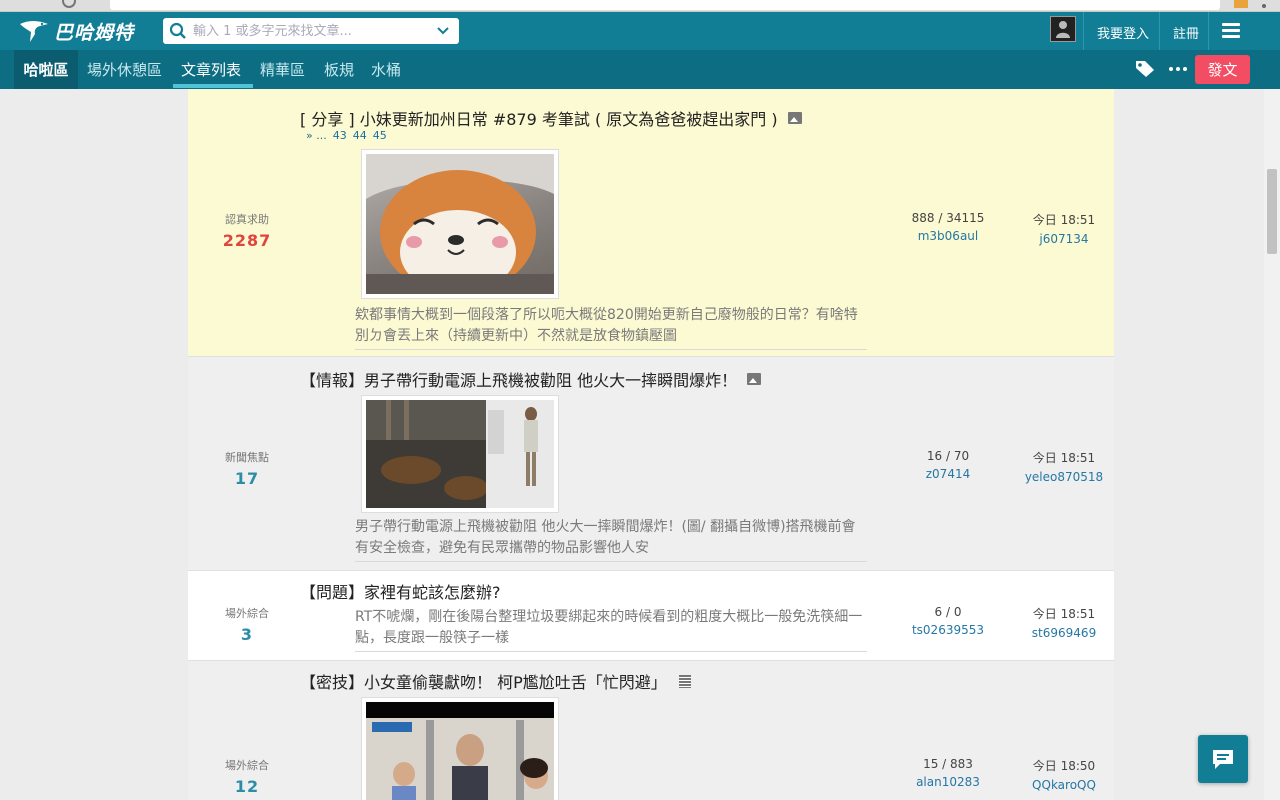 This screenshot has height=800, width=1280. What do you see at coordinates (1222, 69) in the screenshot?
I see `post-button: 發文` at bounding box center [1222, 69].